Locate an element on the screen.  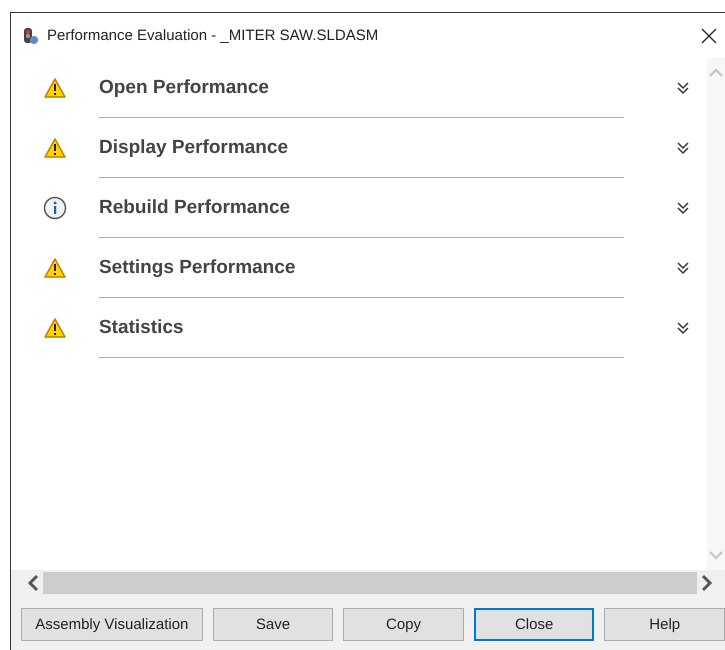
section-title: Settings Performance is located at coordinates (361, 268).